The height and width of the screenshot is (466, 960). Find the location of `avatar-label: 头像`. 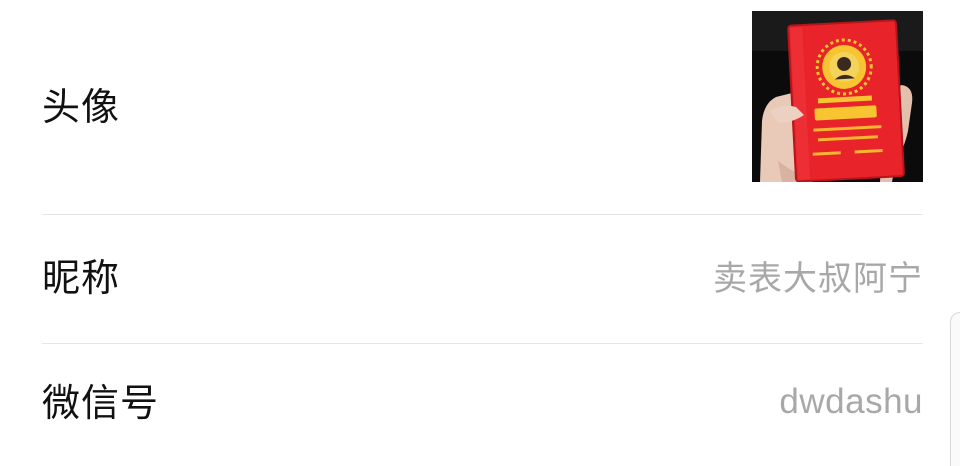

avatar-label: 头像 is located at coordinates (81, 107).